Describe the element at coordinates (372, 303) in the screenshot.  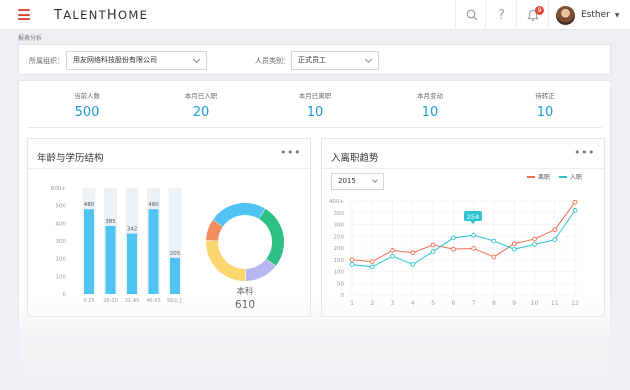
I see `x-tick-label: 2` at that location.